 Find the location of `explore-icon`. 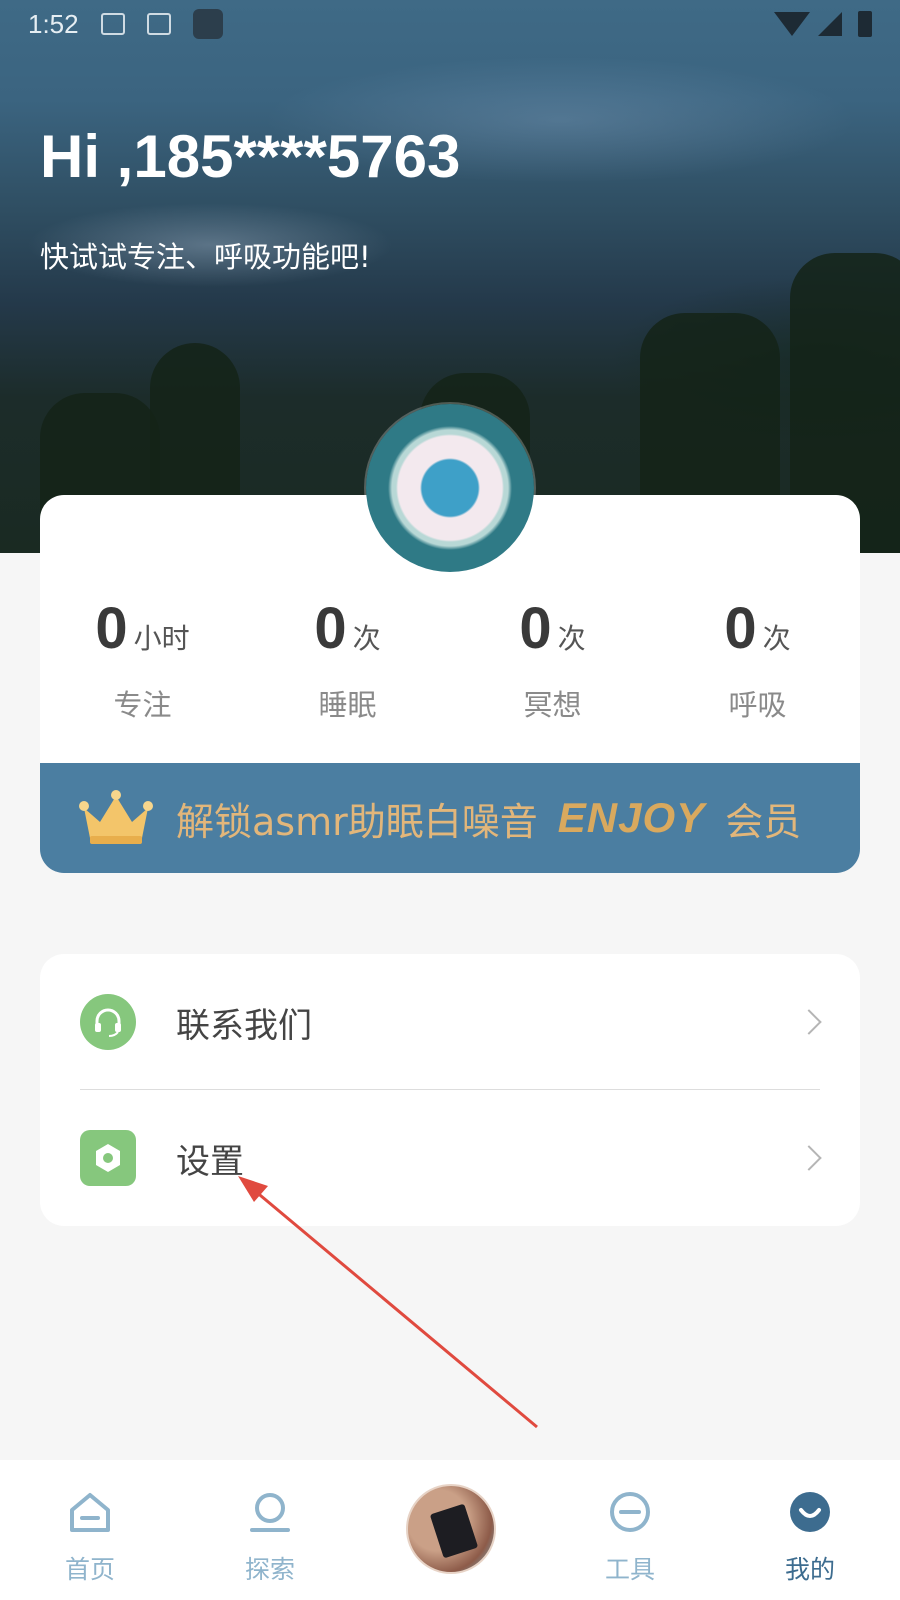

explore-icon is located at coordinates (270, 1512).